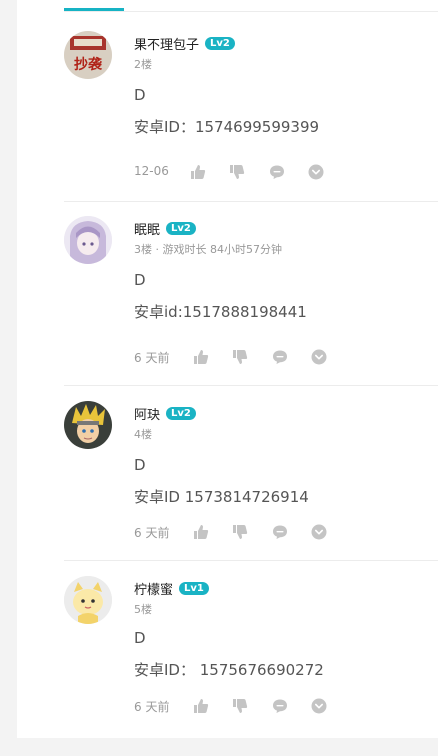 This screenshot has width=438, height=756. What do you see at coordinates (220, 312) in the screenshot?
I see `comment-text: 安卓id:1517888198441` at bounding box center [220, 312].